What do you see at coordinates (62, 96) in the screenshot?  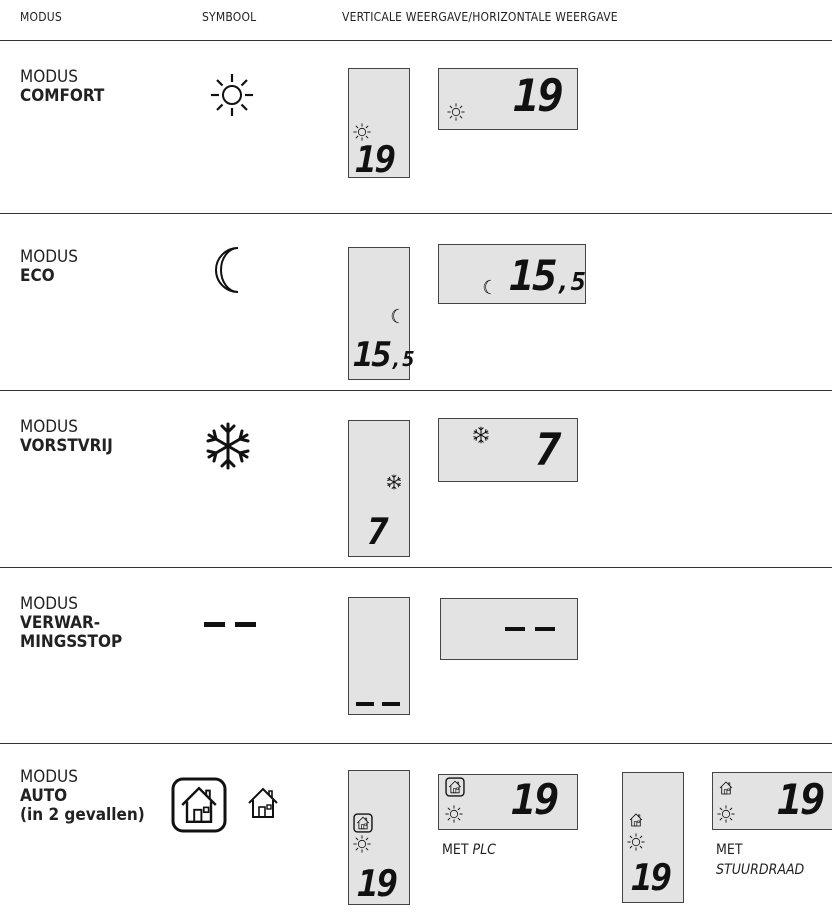 I see `mode-name: COMFORT` at bounding box center [62, 96].